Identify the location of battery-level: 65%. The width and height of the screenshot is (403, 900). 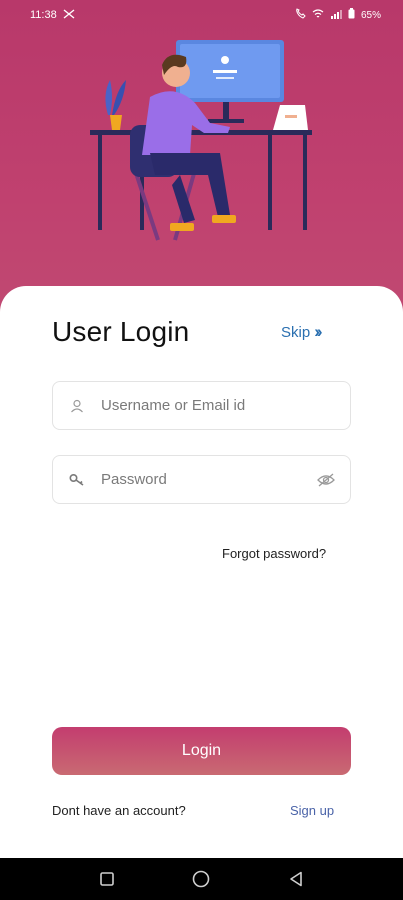
(370, 15).